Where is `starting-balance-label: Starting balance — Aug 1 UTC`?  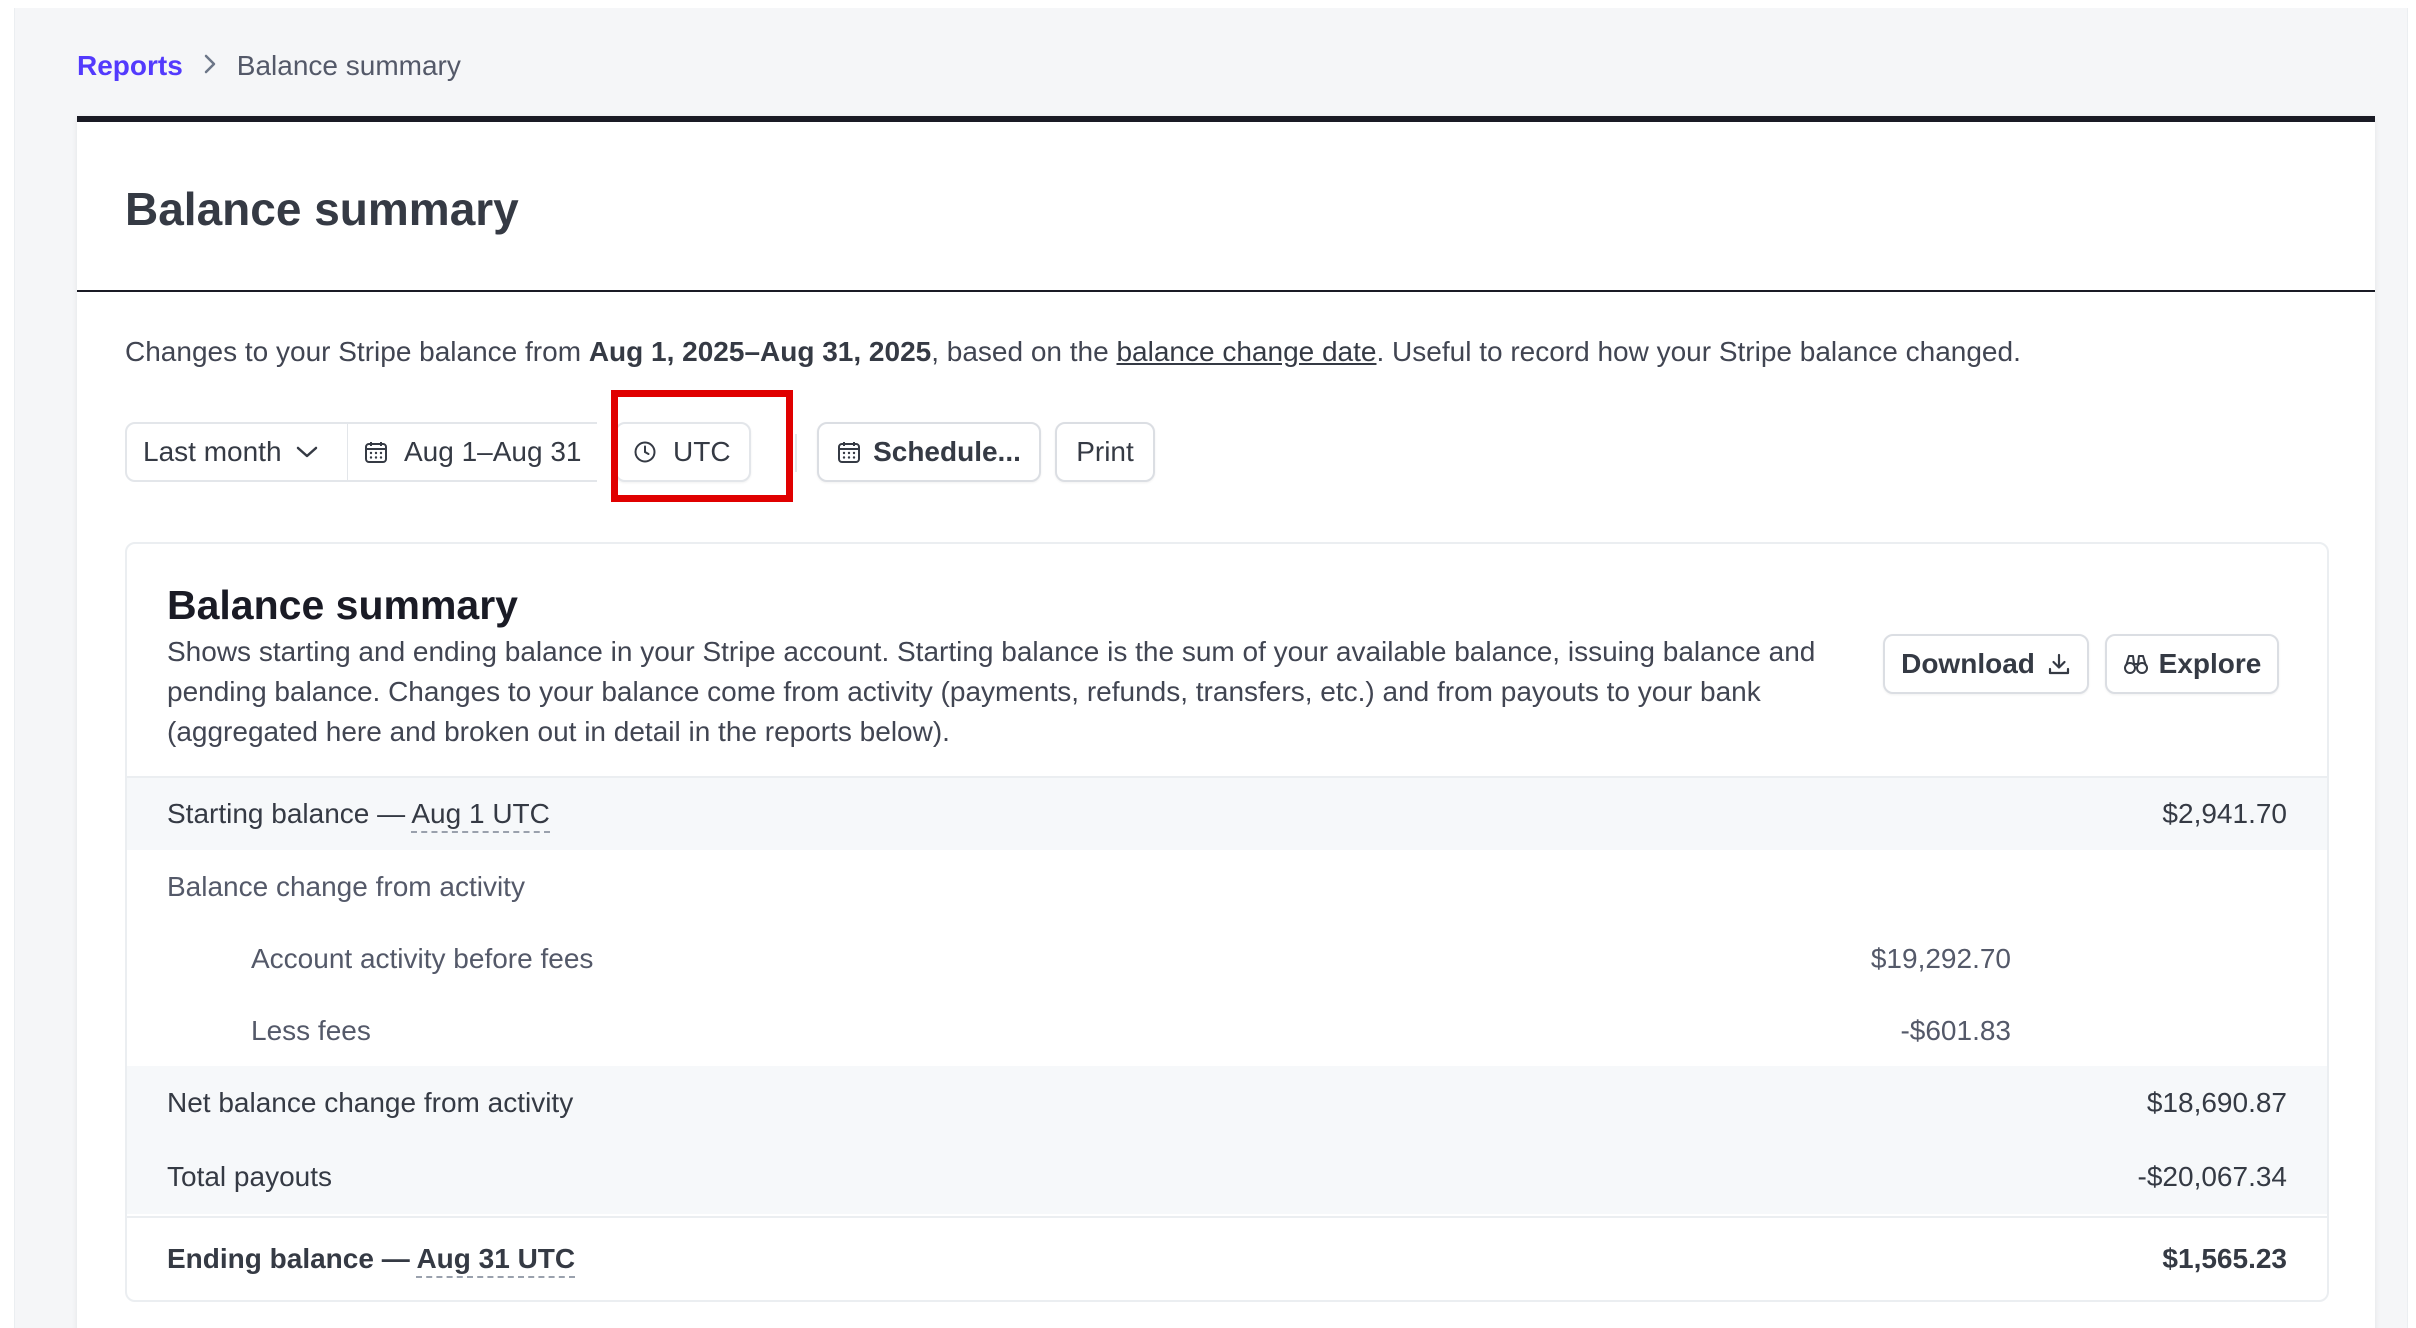 starting-balance-label: Starting balance — Aug 1 UTC is located at coordinates (358, 815).